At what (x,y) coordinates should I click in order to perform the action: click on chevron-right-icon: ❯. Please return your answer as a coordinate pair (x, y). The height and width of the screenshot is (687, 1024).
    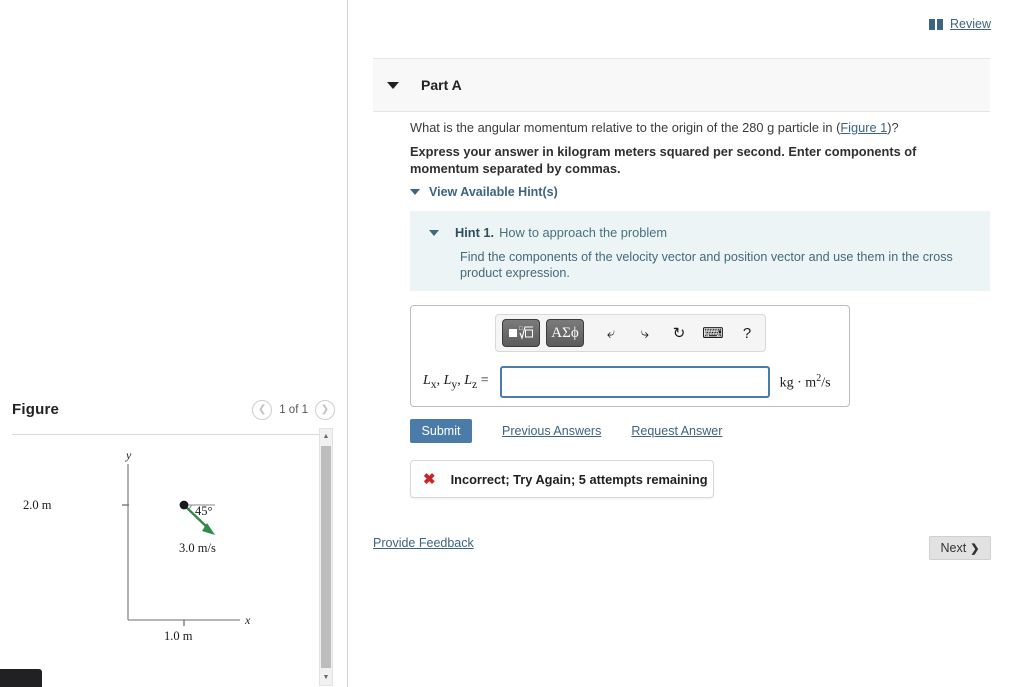
    Looking at the image, I should click on (975, 548).